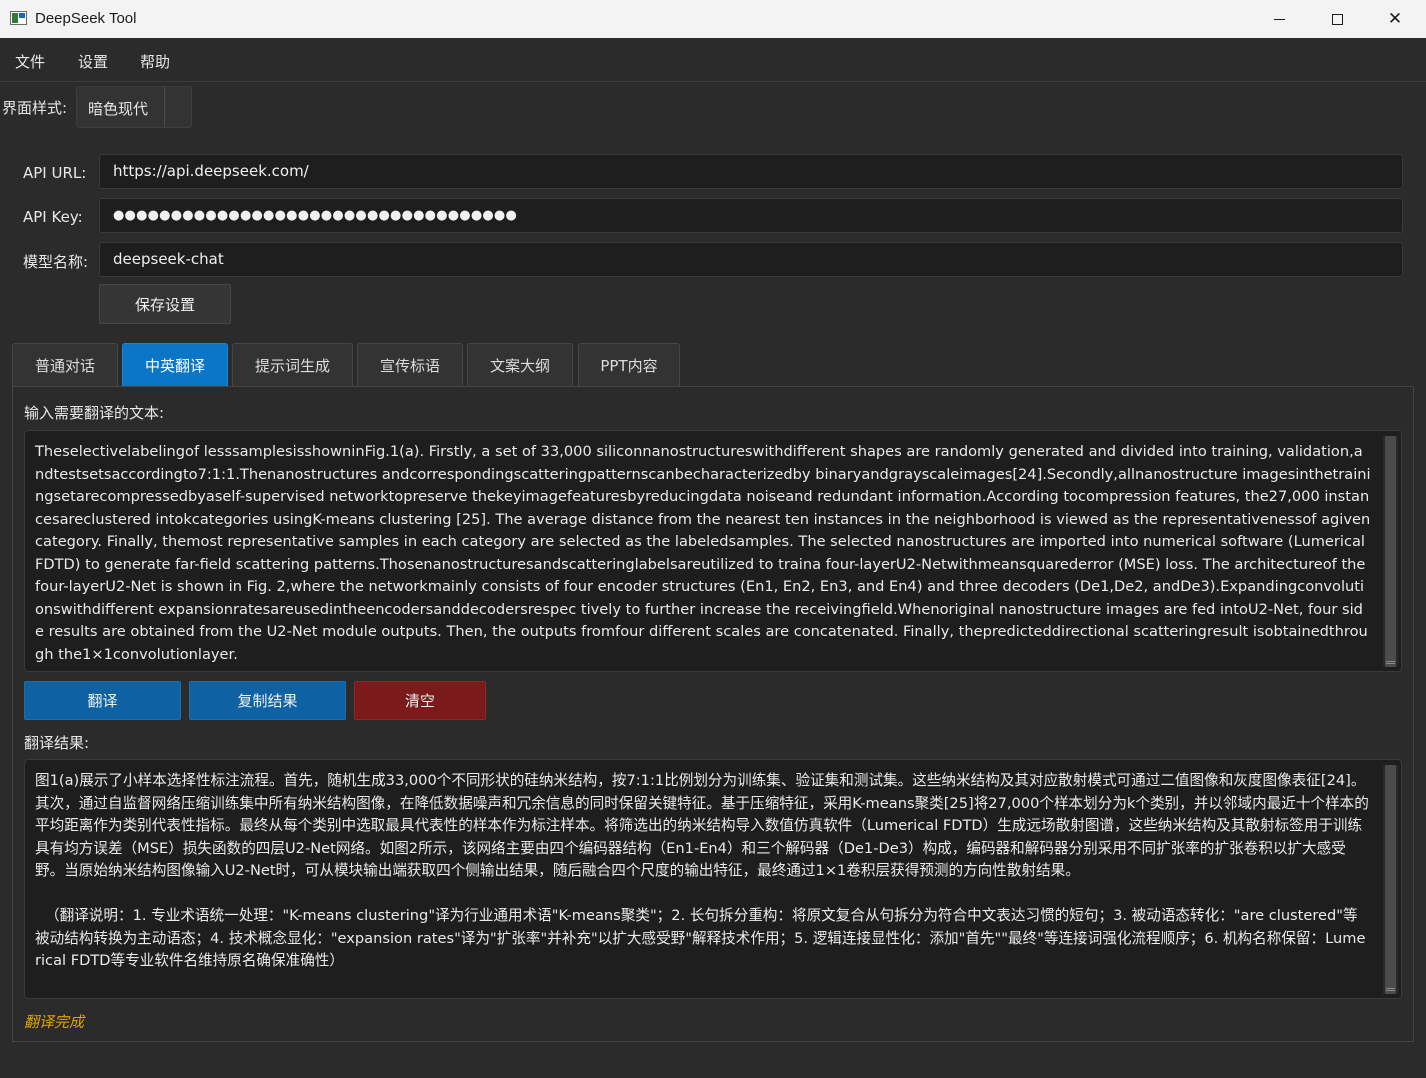 This screenshot has height=1078, width=1426. I want to click on result-scrollbar-thumb, so click(1390, 879).